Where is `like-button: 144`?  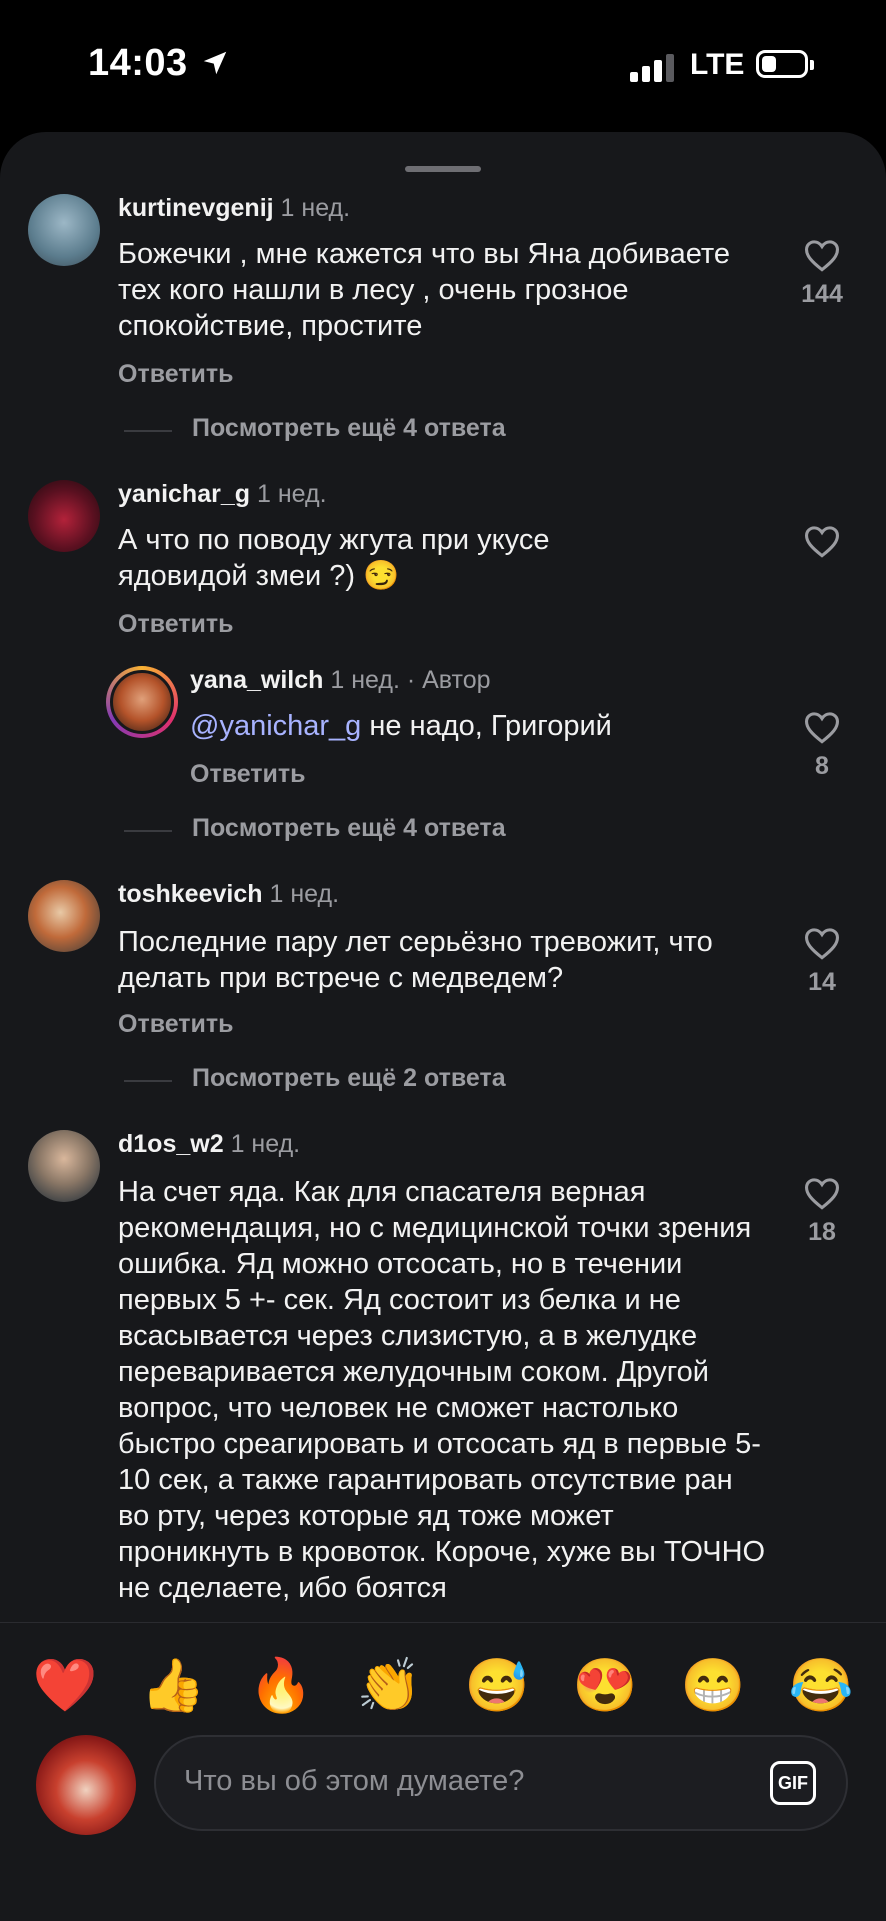 like-button: 144 is located at coordinates (822, 273).